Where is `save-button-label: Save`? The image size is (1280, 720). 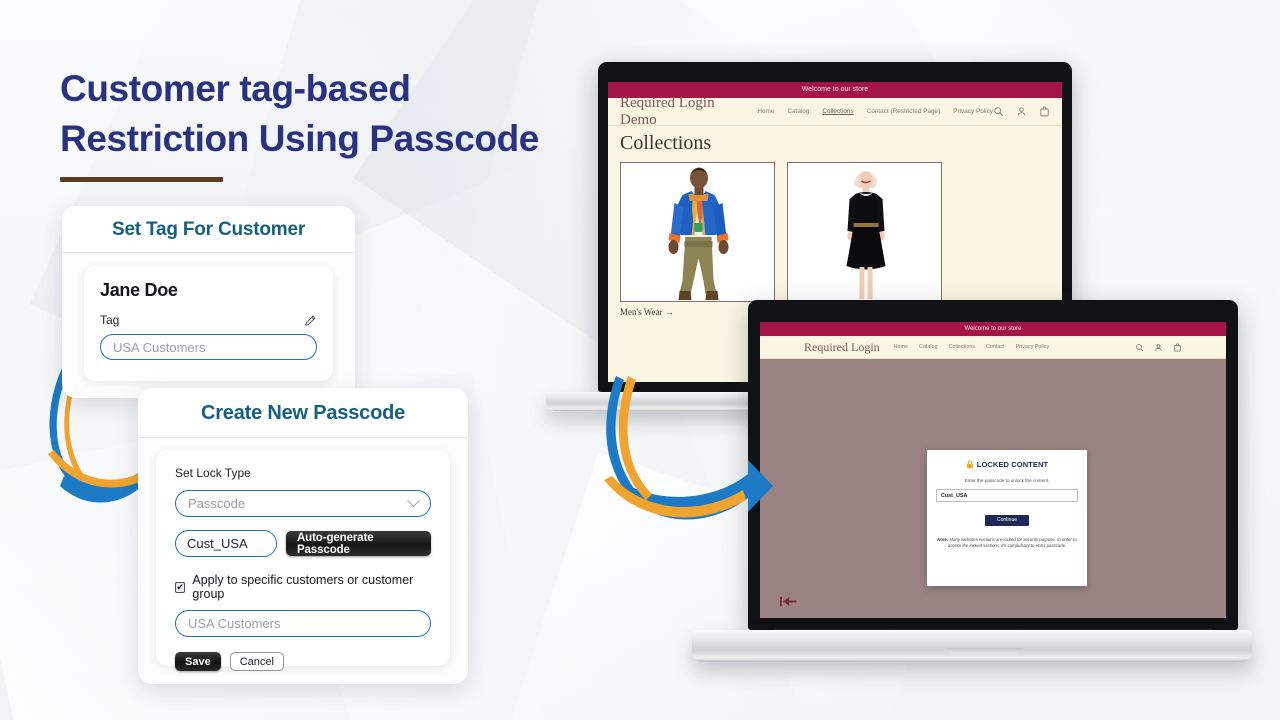 save-button-label: Save is located at coordinates (198, 661).